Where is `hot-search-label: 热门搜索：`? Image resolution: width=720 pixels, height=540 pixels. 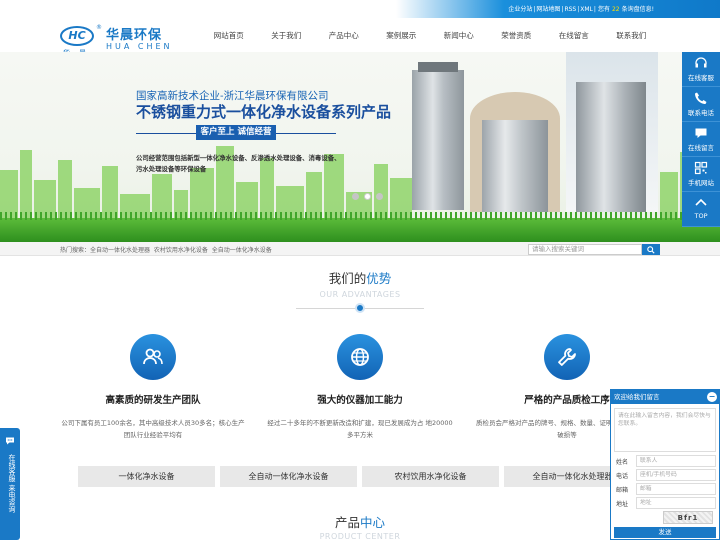
hot-search-label: 热门搜索： is located at coordinates (75, 250).